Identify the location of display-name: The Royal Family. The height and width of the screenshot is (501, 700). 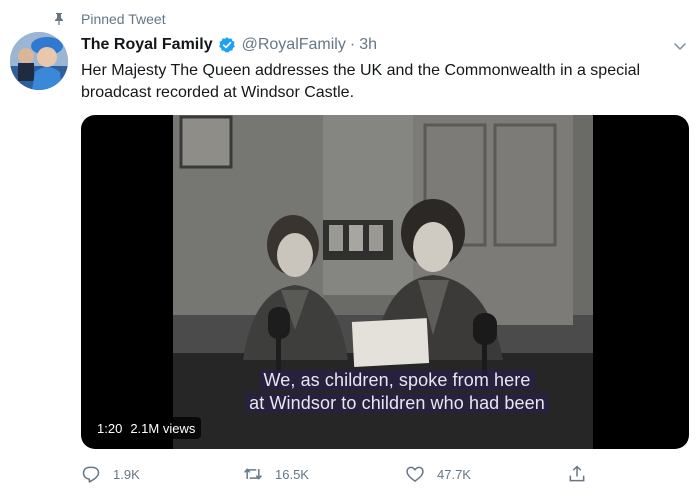
(147, 45).